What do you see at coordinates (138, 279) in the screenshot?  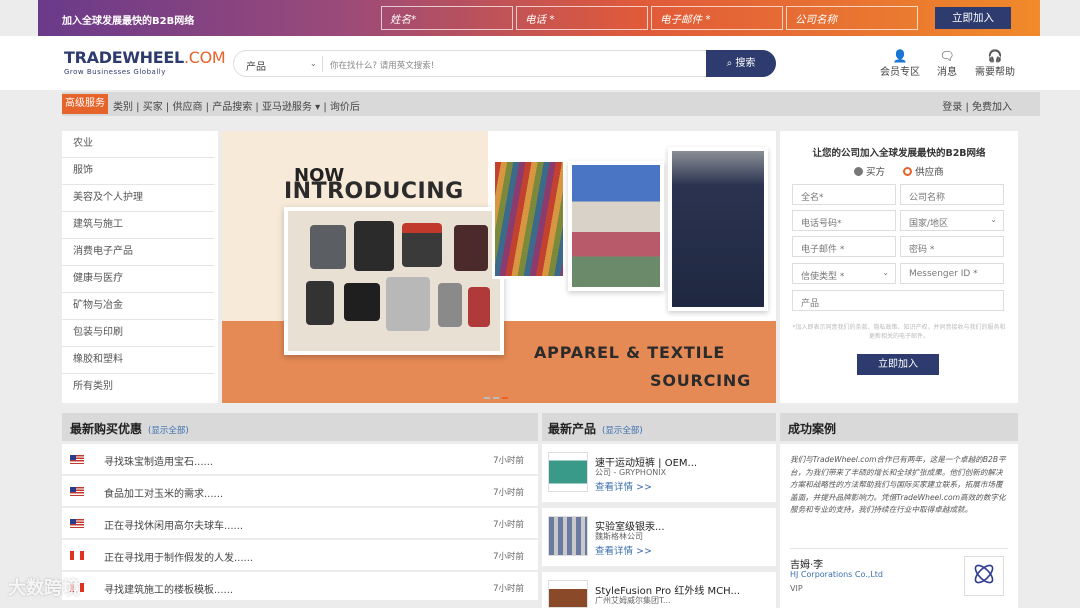 I see `category-health: 健康与医疗` at bounding box center [138, 279].